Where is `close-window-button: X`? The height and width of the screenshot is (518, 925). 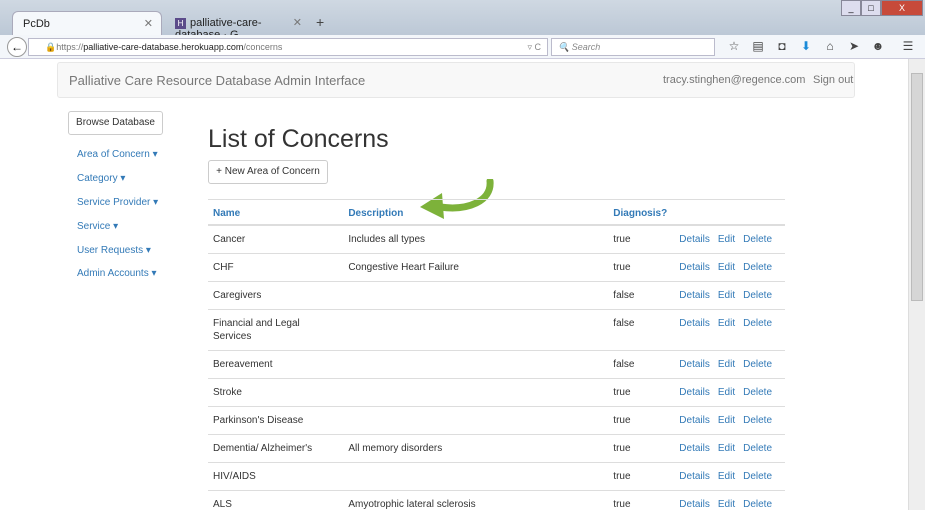 close-window-button: X is located at coordinates (902, 8).